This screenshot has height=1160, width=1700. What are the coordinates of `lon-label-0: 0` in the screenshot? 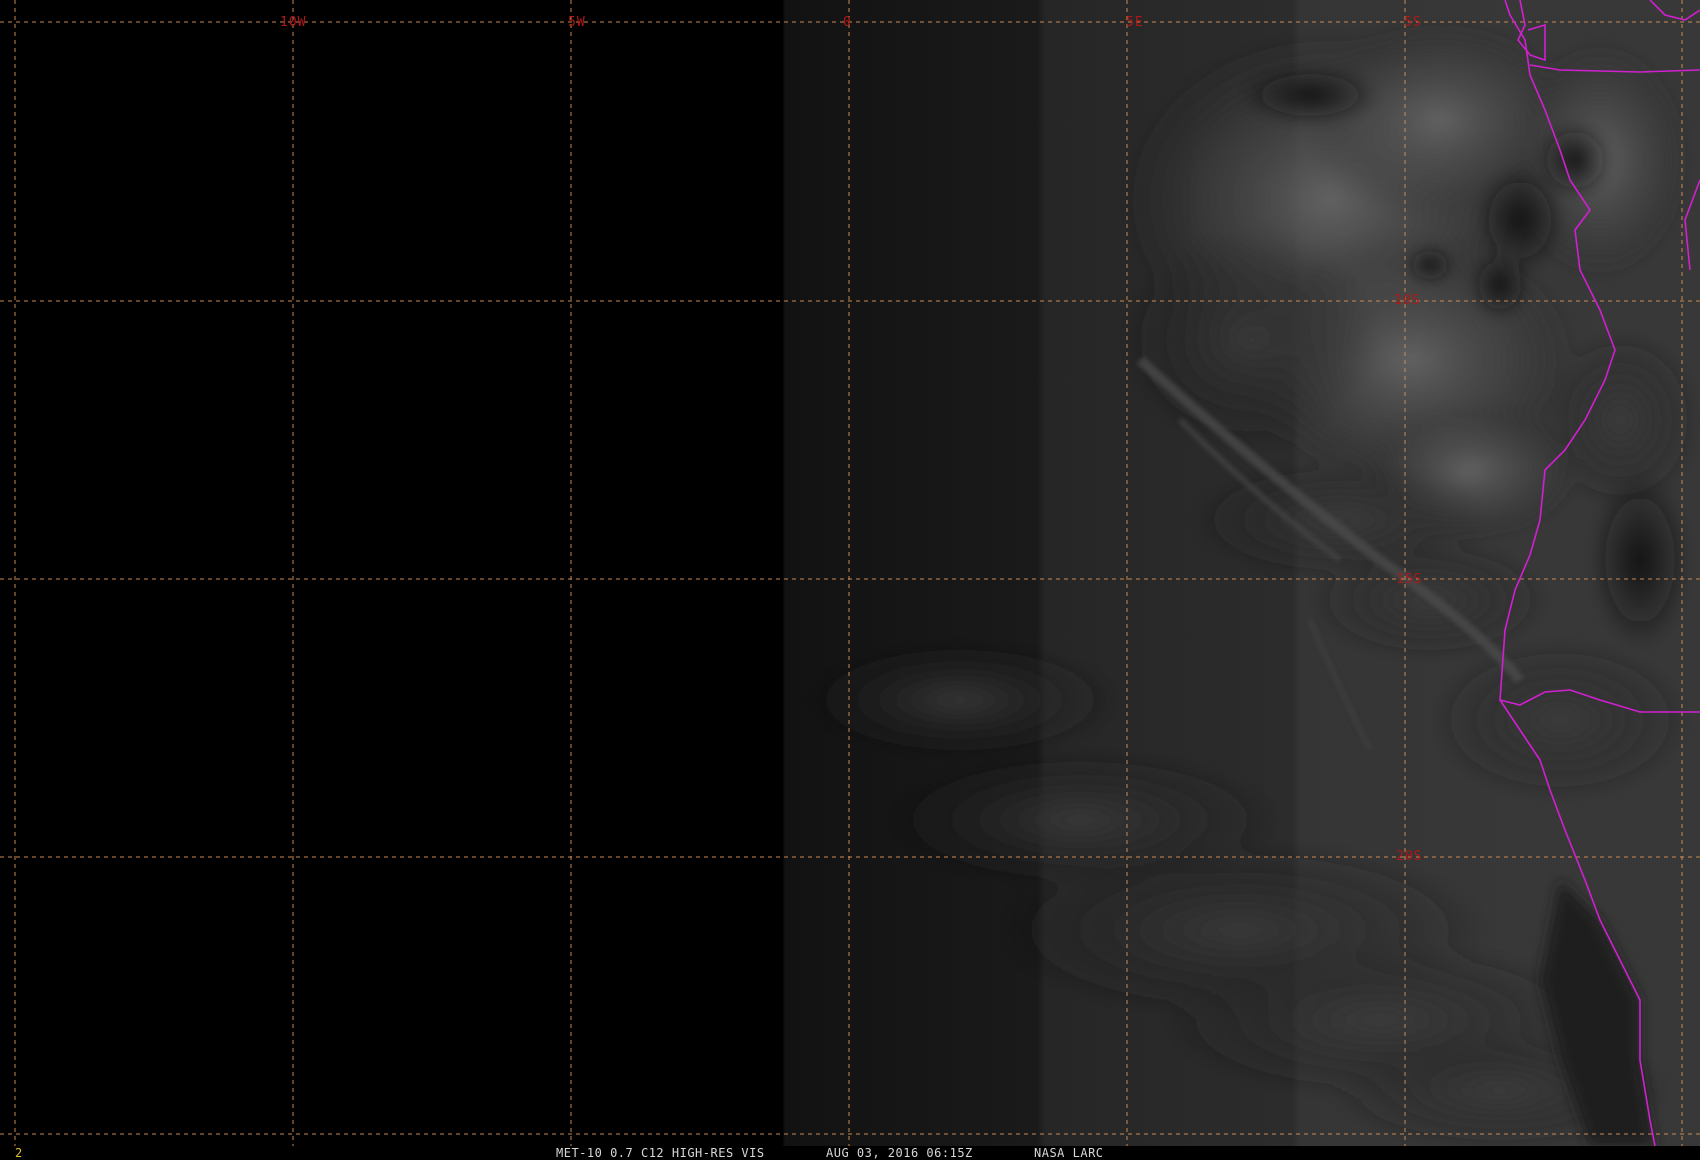 It's located at (847, 22).